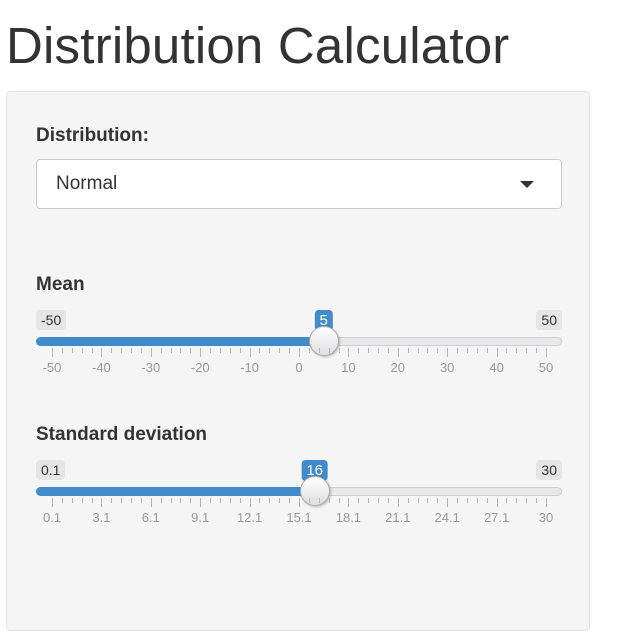 This screenshot has height=631, width=633. I want to click on distribution-label: Distribution:, so click(92, 135).